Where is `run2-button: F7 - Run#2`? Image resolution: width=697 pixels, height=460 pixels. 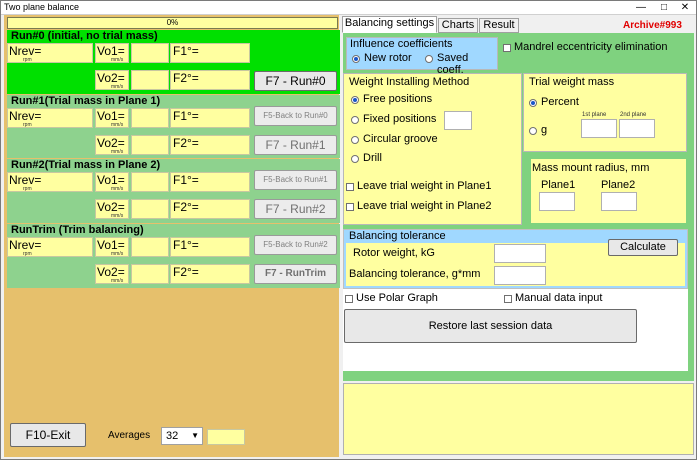 run2-button: F7 - Run#2 is located at coordinates (295, 209).